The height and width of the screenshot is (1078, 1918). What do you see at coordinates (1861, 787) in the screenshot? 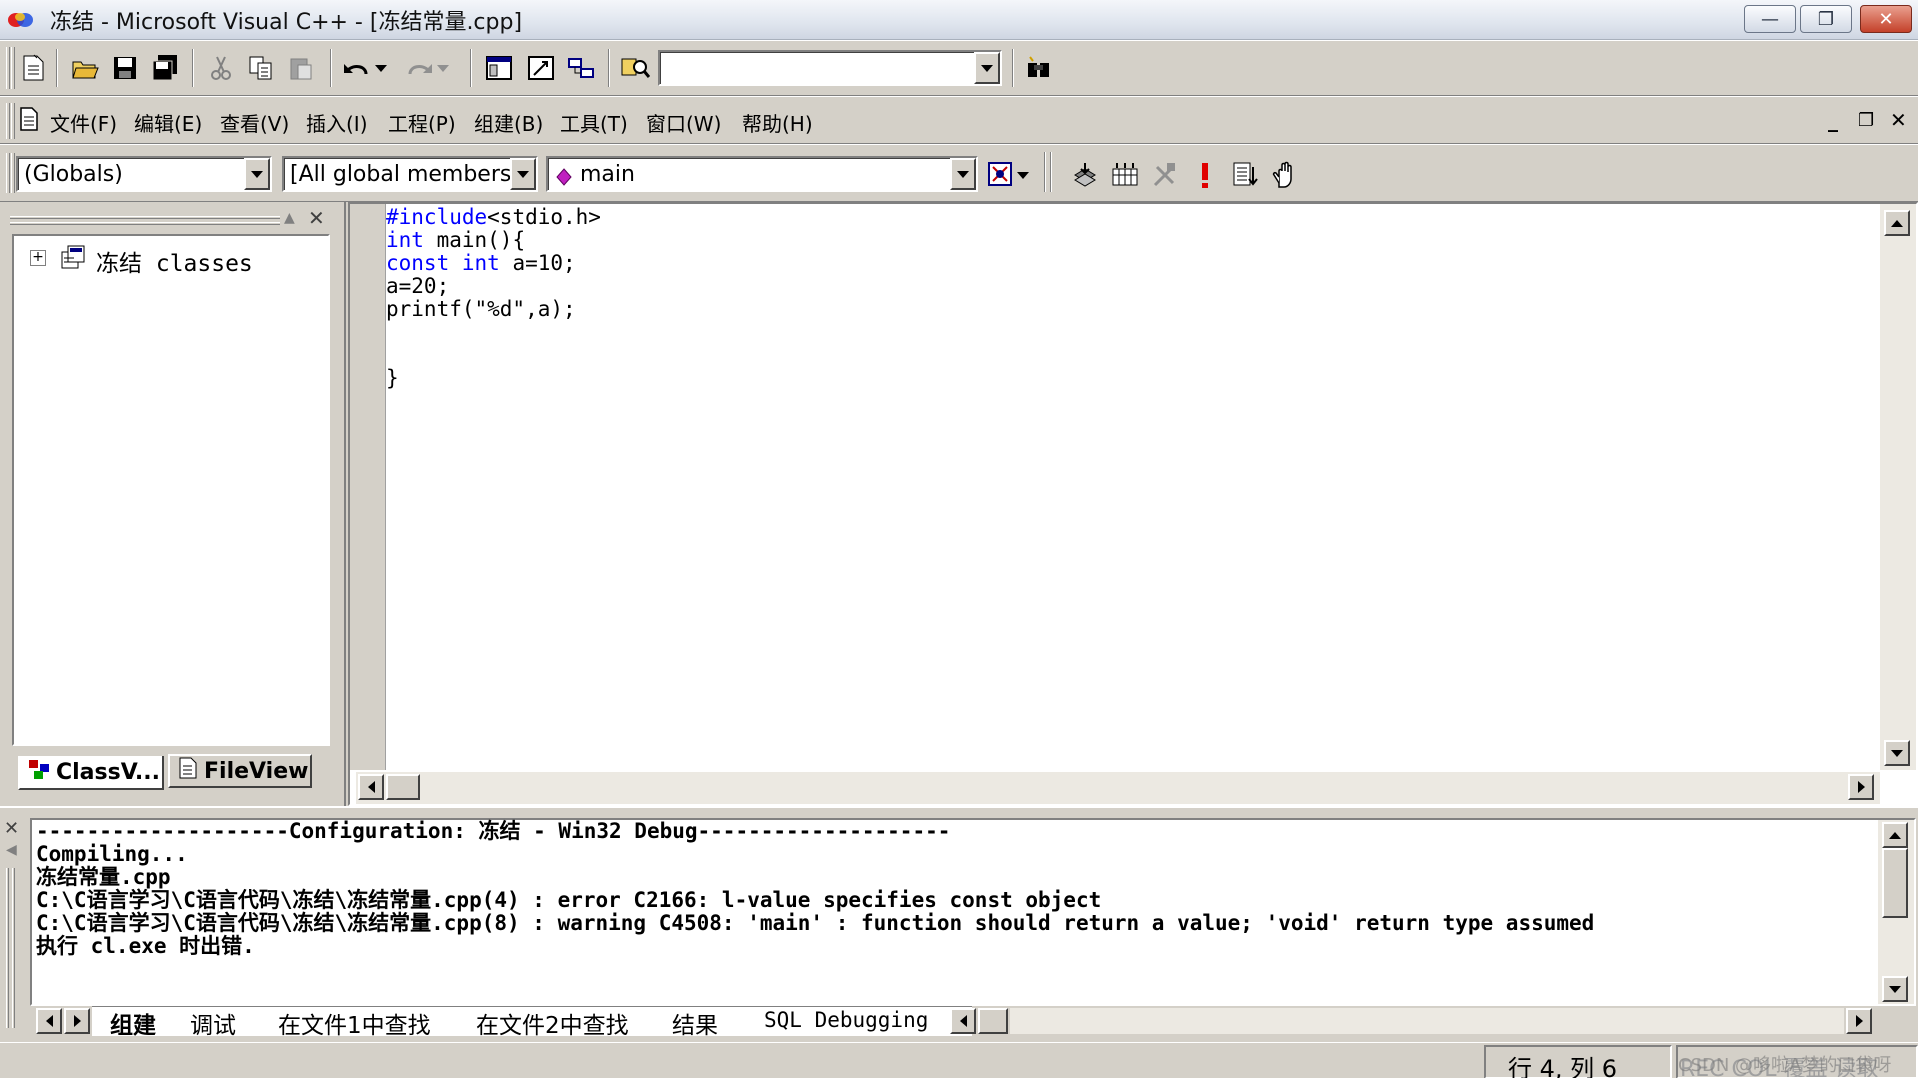
I see `scroll-right-icon` at bounding box center [1861, 787].